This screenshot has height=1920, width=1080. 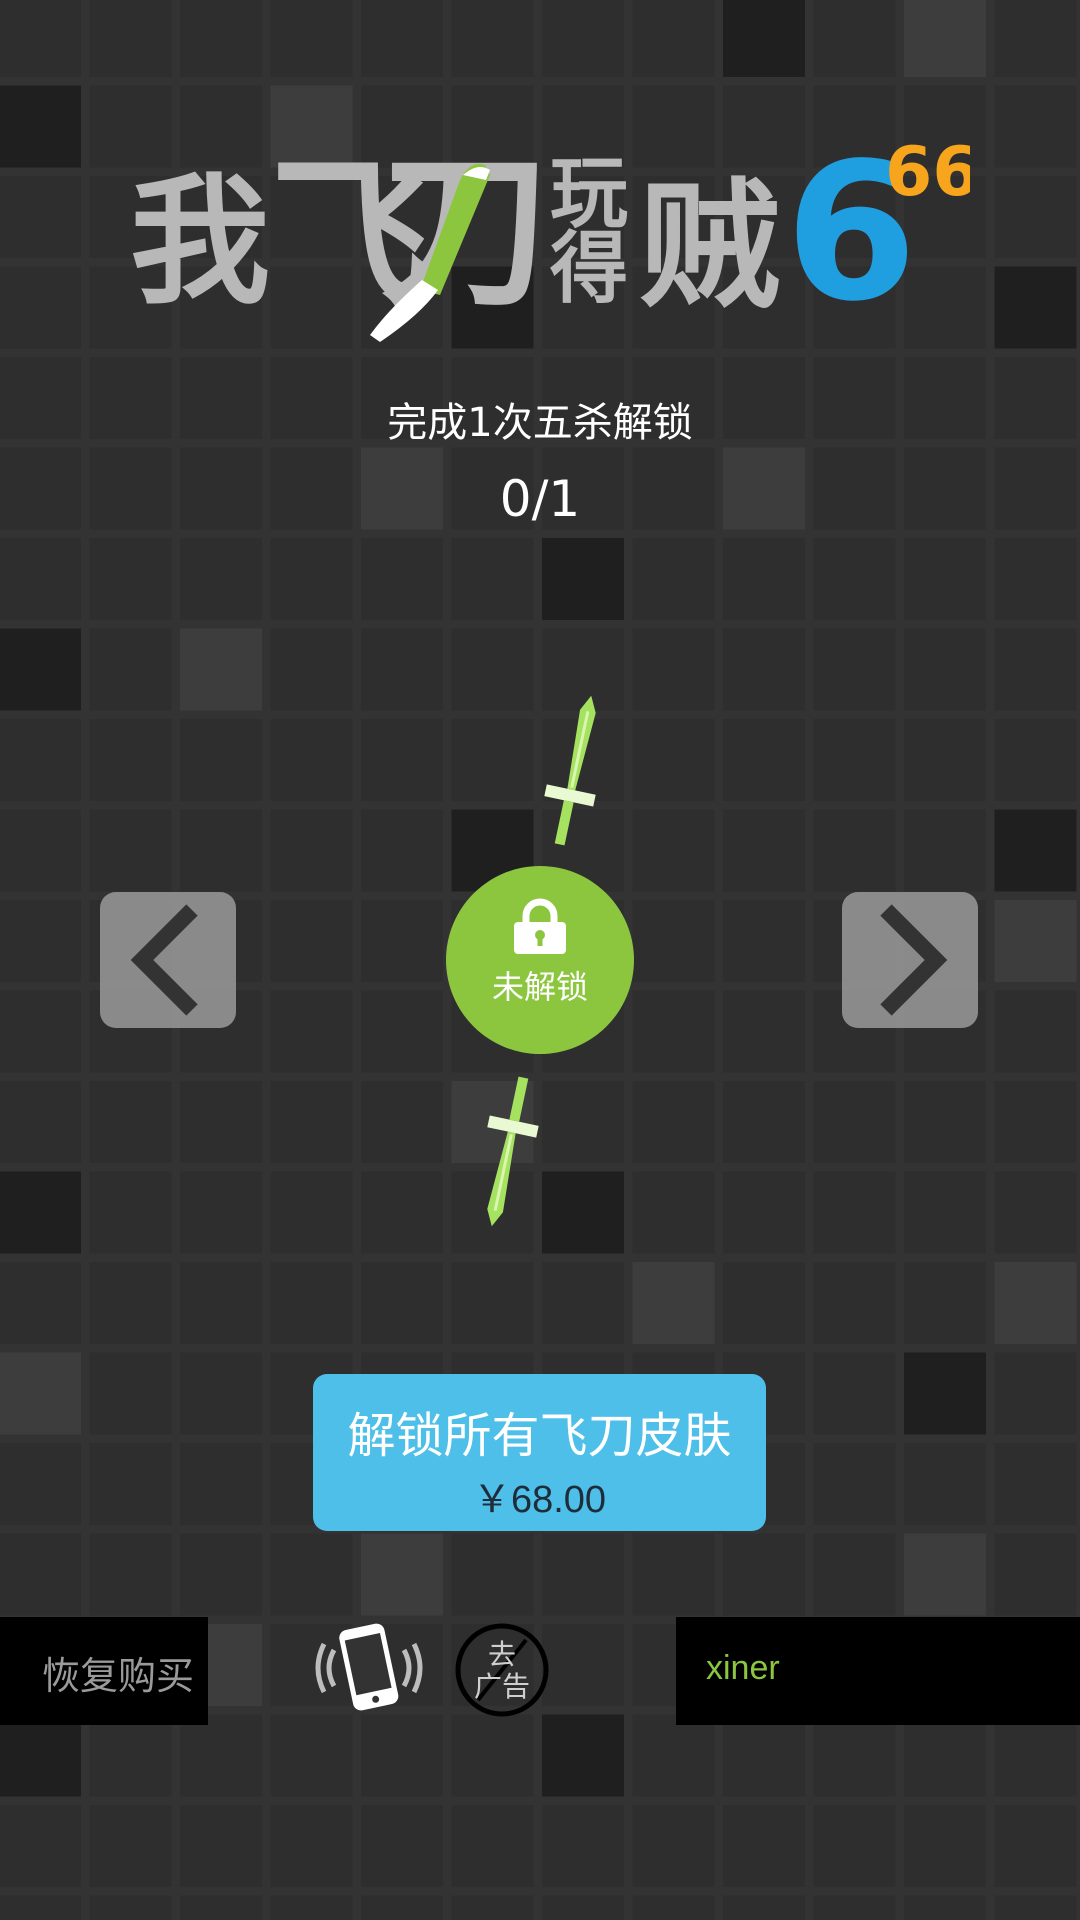 What do you see at coordinates (369, 1668) in the screenshot?
I see `vibrate-phone-icon` at bounding box center [369, 1668].